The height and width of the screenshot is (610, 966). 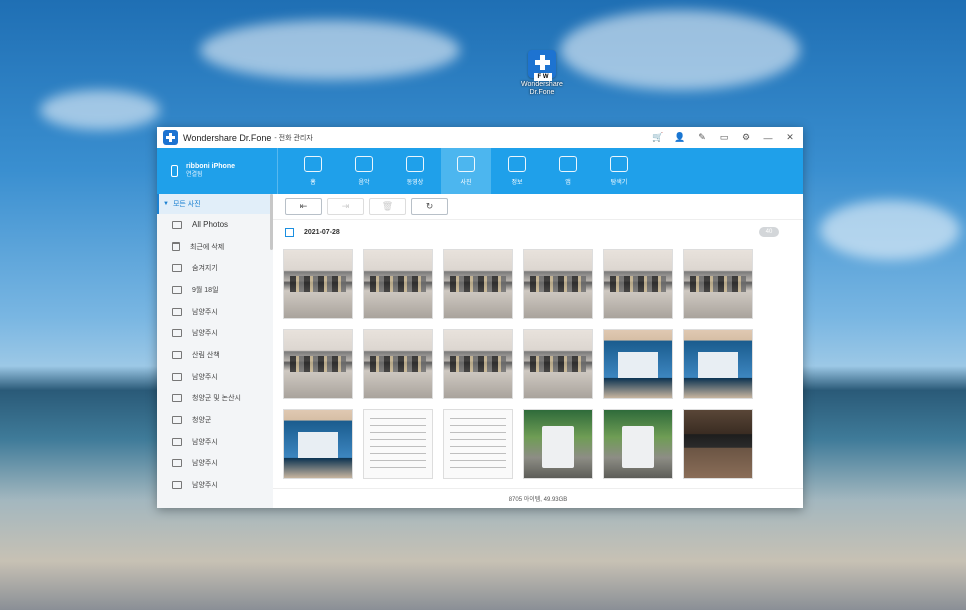 What do you see at coordinates (769, 232) in the screenshot?
I see `group-count-badge: 40` at bounding box center [769, 232].